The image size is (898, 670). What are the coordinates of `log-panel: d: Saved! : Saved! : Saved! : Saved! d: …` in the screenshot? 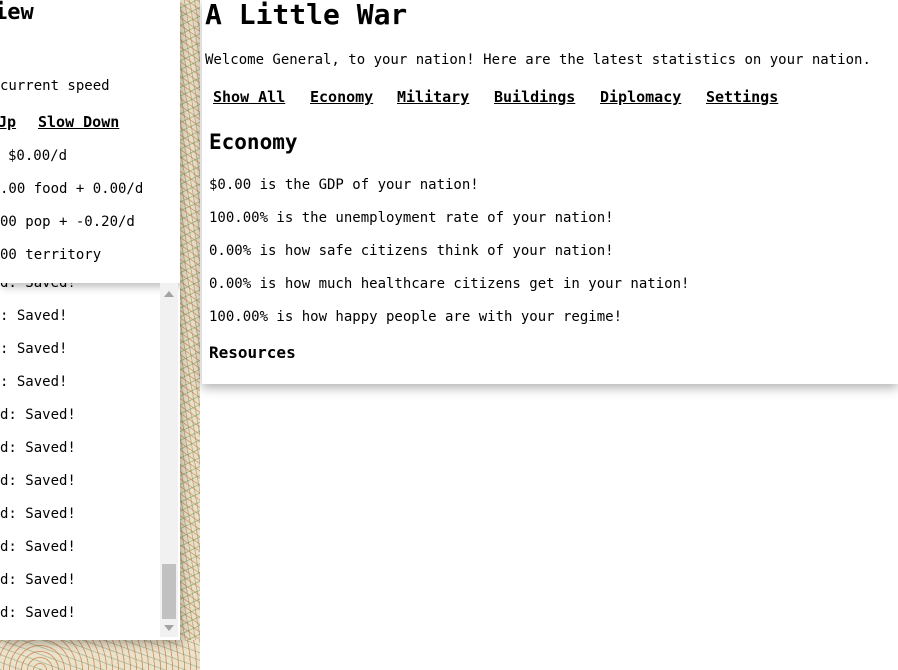 It's located at (90, 461).